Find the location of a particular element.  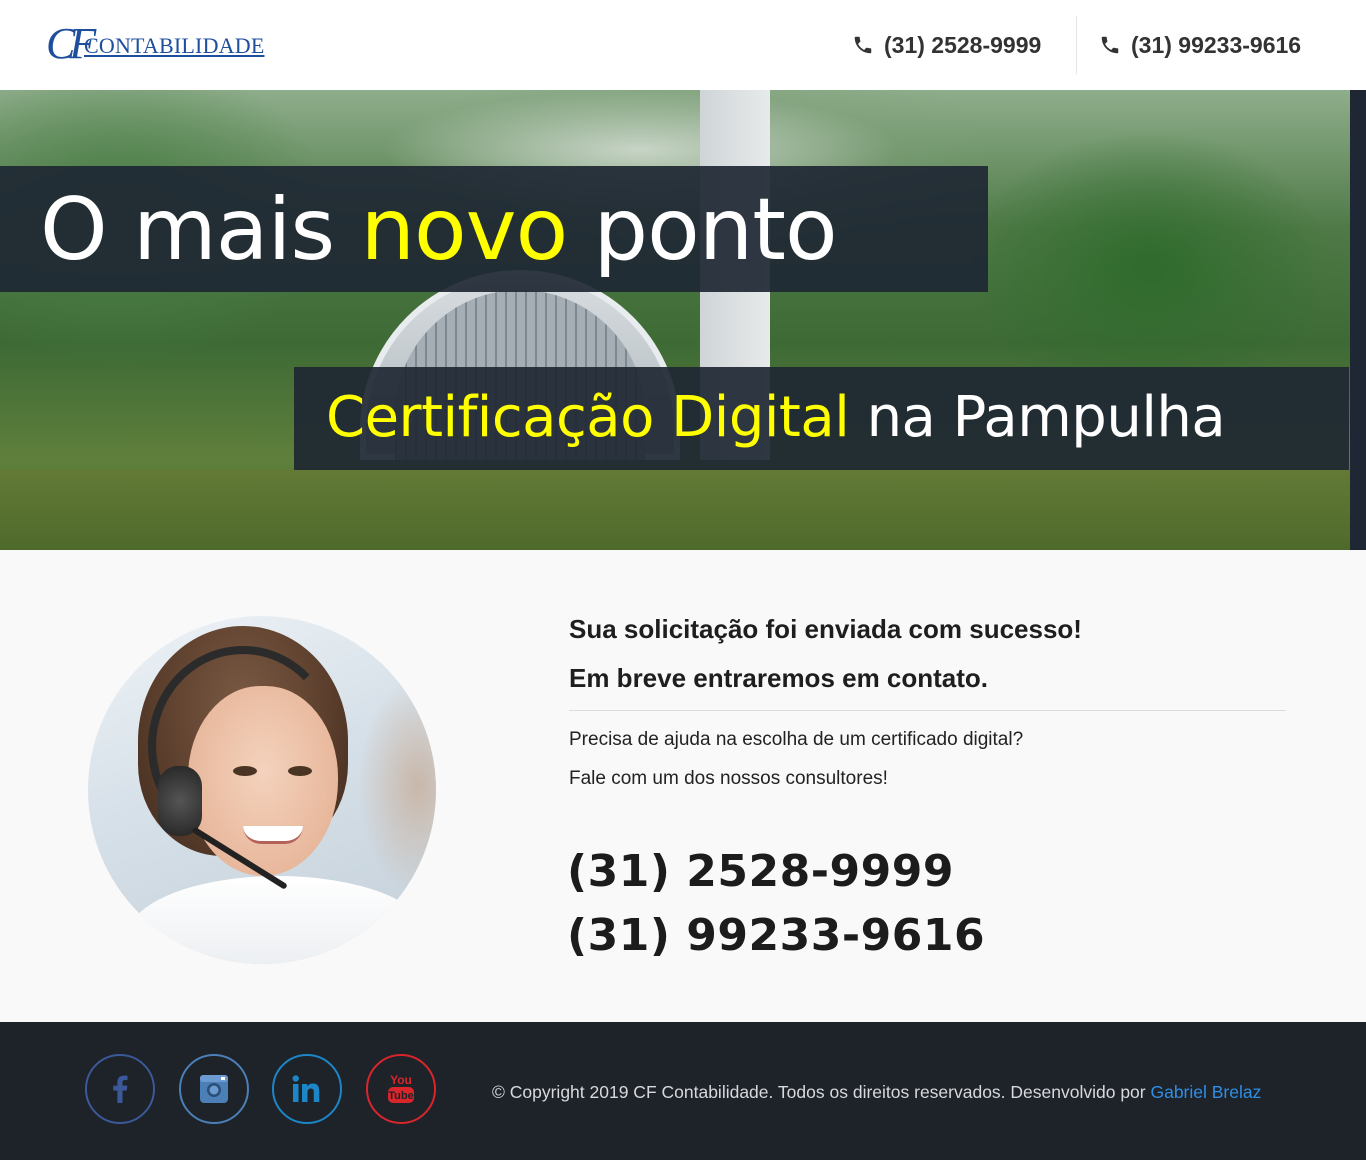

headline-highlight: novo is located at coordinates (464, 230).